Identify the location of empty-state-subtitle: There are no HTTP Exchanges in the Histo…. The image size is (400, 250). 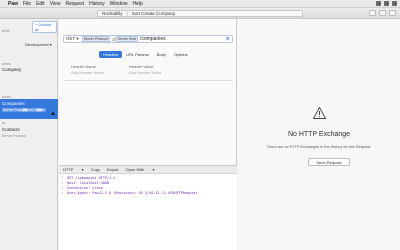
(319, 147).